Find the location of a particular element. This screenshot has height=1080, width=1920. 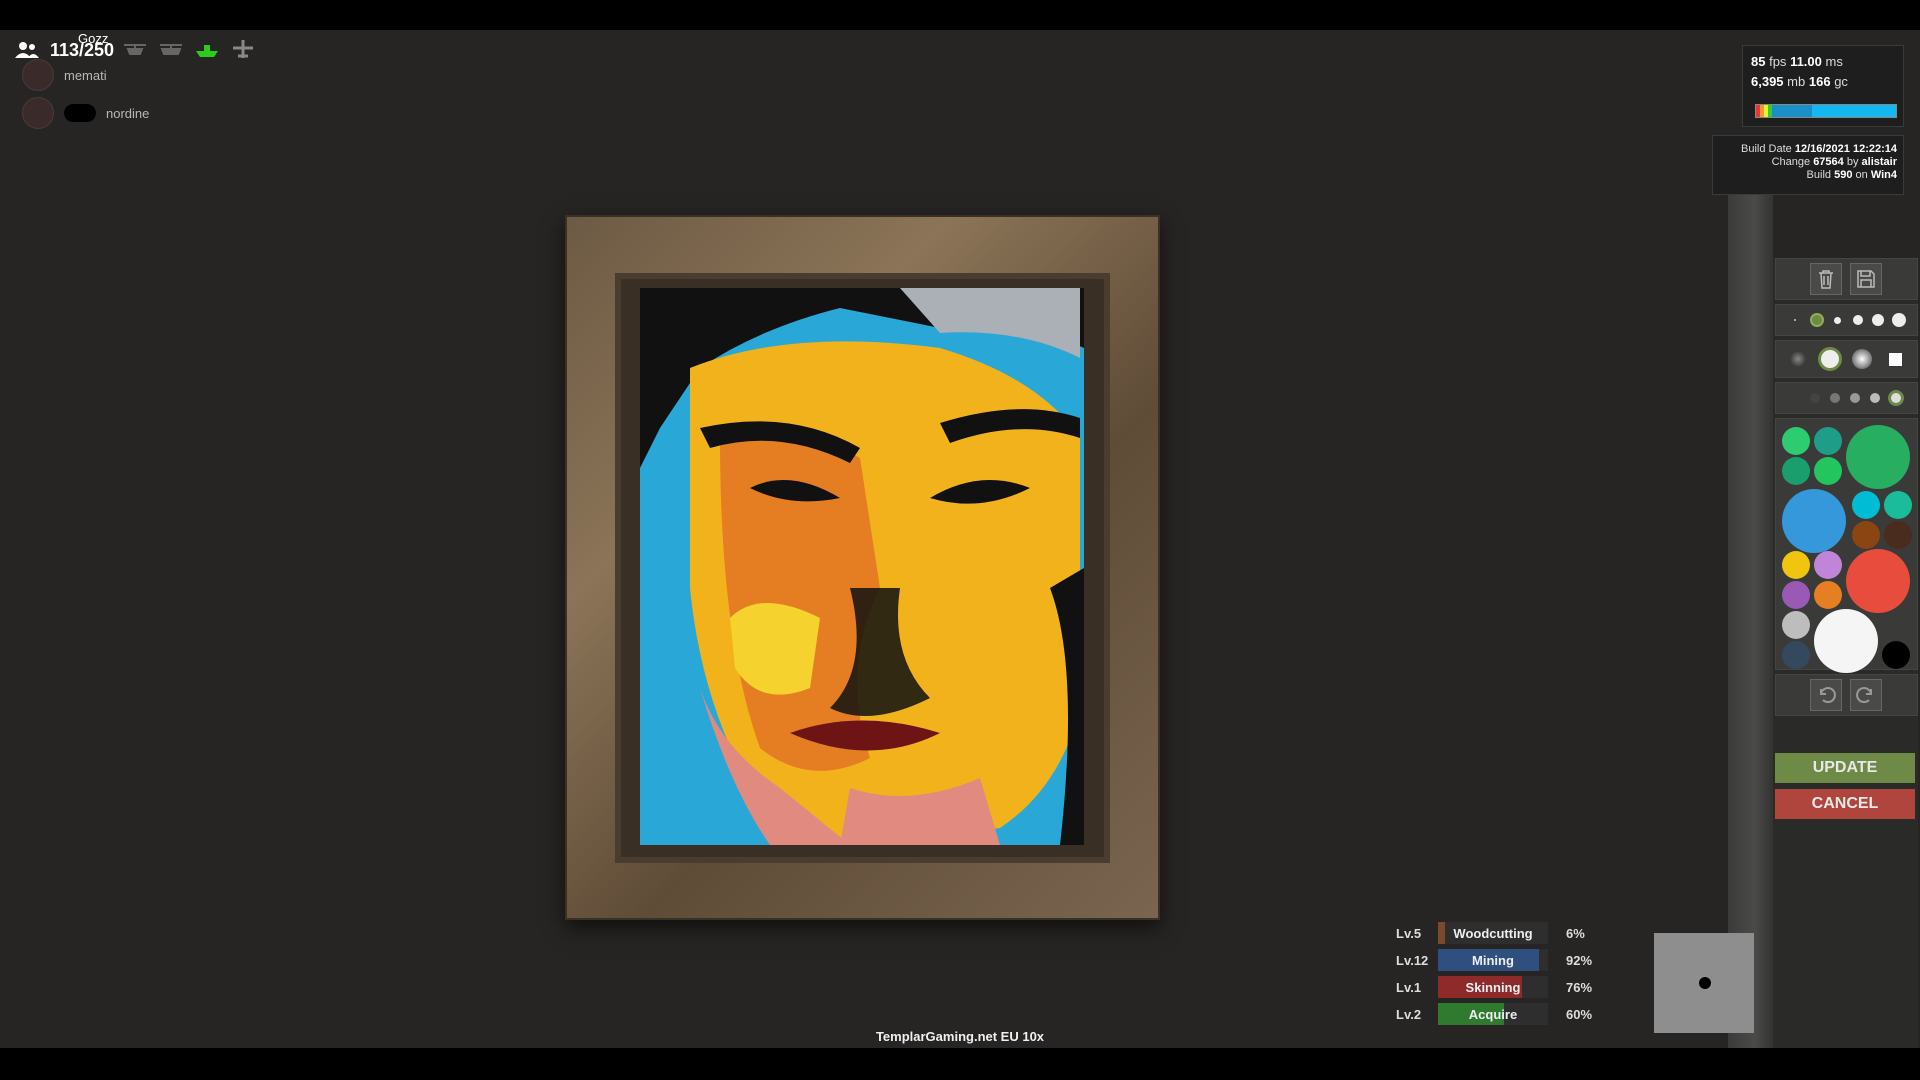

skill-name: Woodcutting is located at coordinates (1493, 933).